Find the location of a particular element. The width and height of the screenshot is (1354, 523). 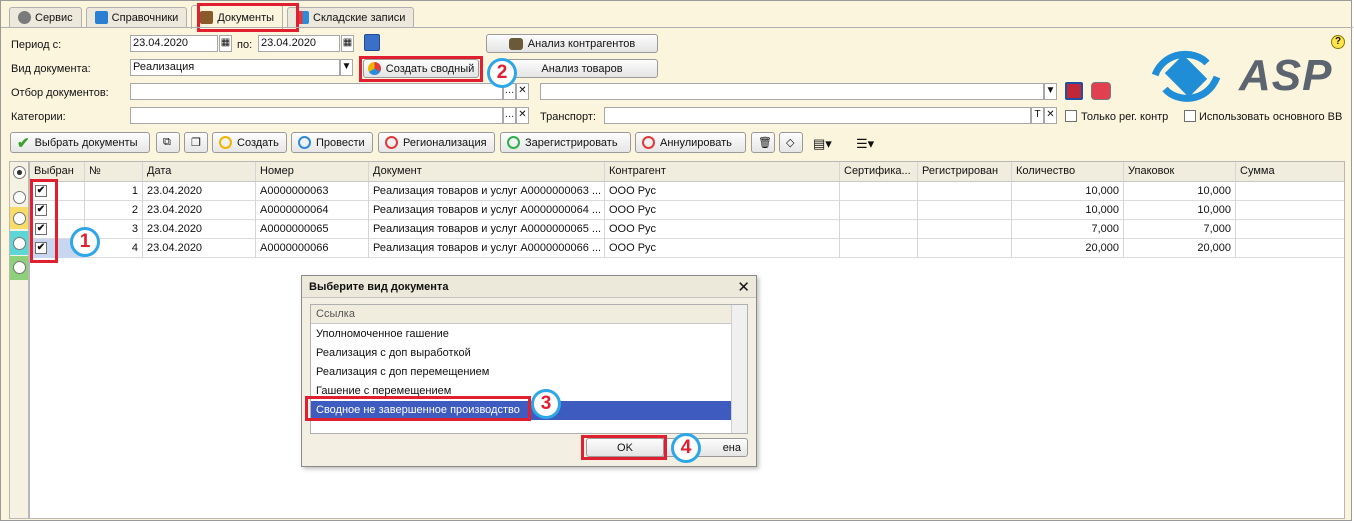

list-item: Уполномоченное гашение is located at coordinates (521, 334).